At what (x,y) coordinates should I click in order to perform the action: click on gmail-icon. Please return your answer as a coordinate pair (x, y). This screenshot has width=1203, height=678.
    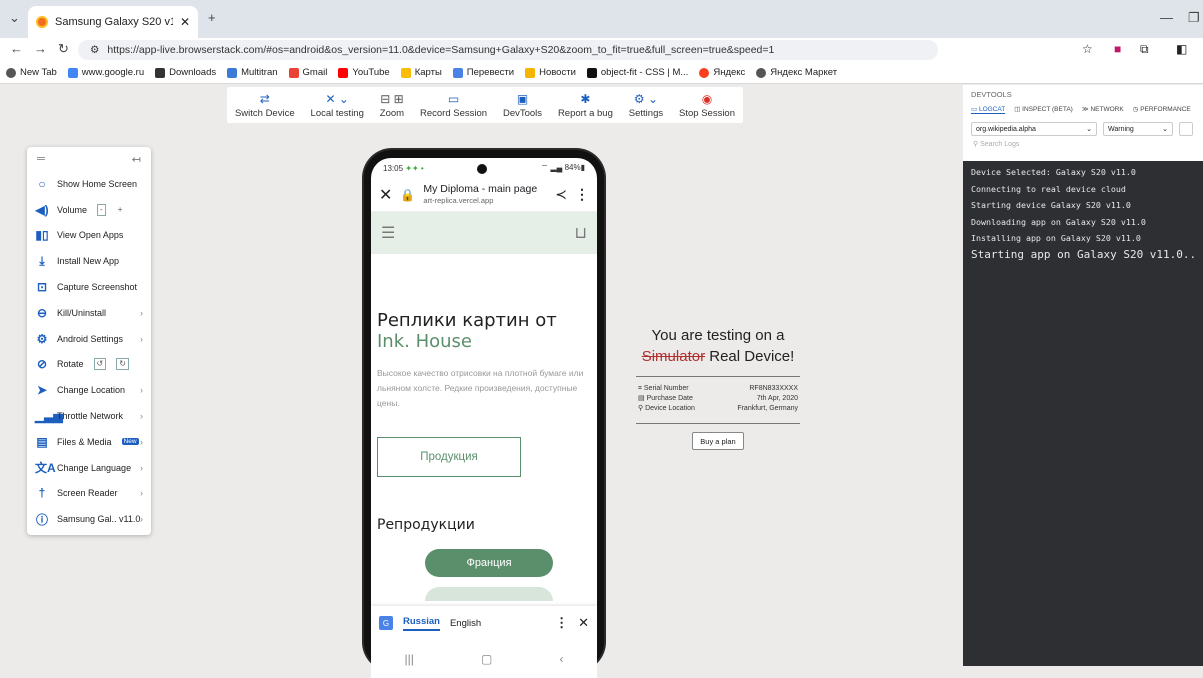
    Looking at the image, I should click on (293, 72).